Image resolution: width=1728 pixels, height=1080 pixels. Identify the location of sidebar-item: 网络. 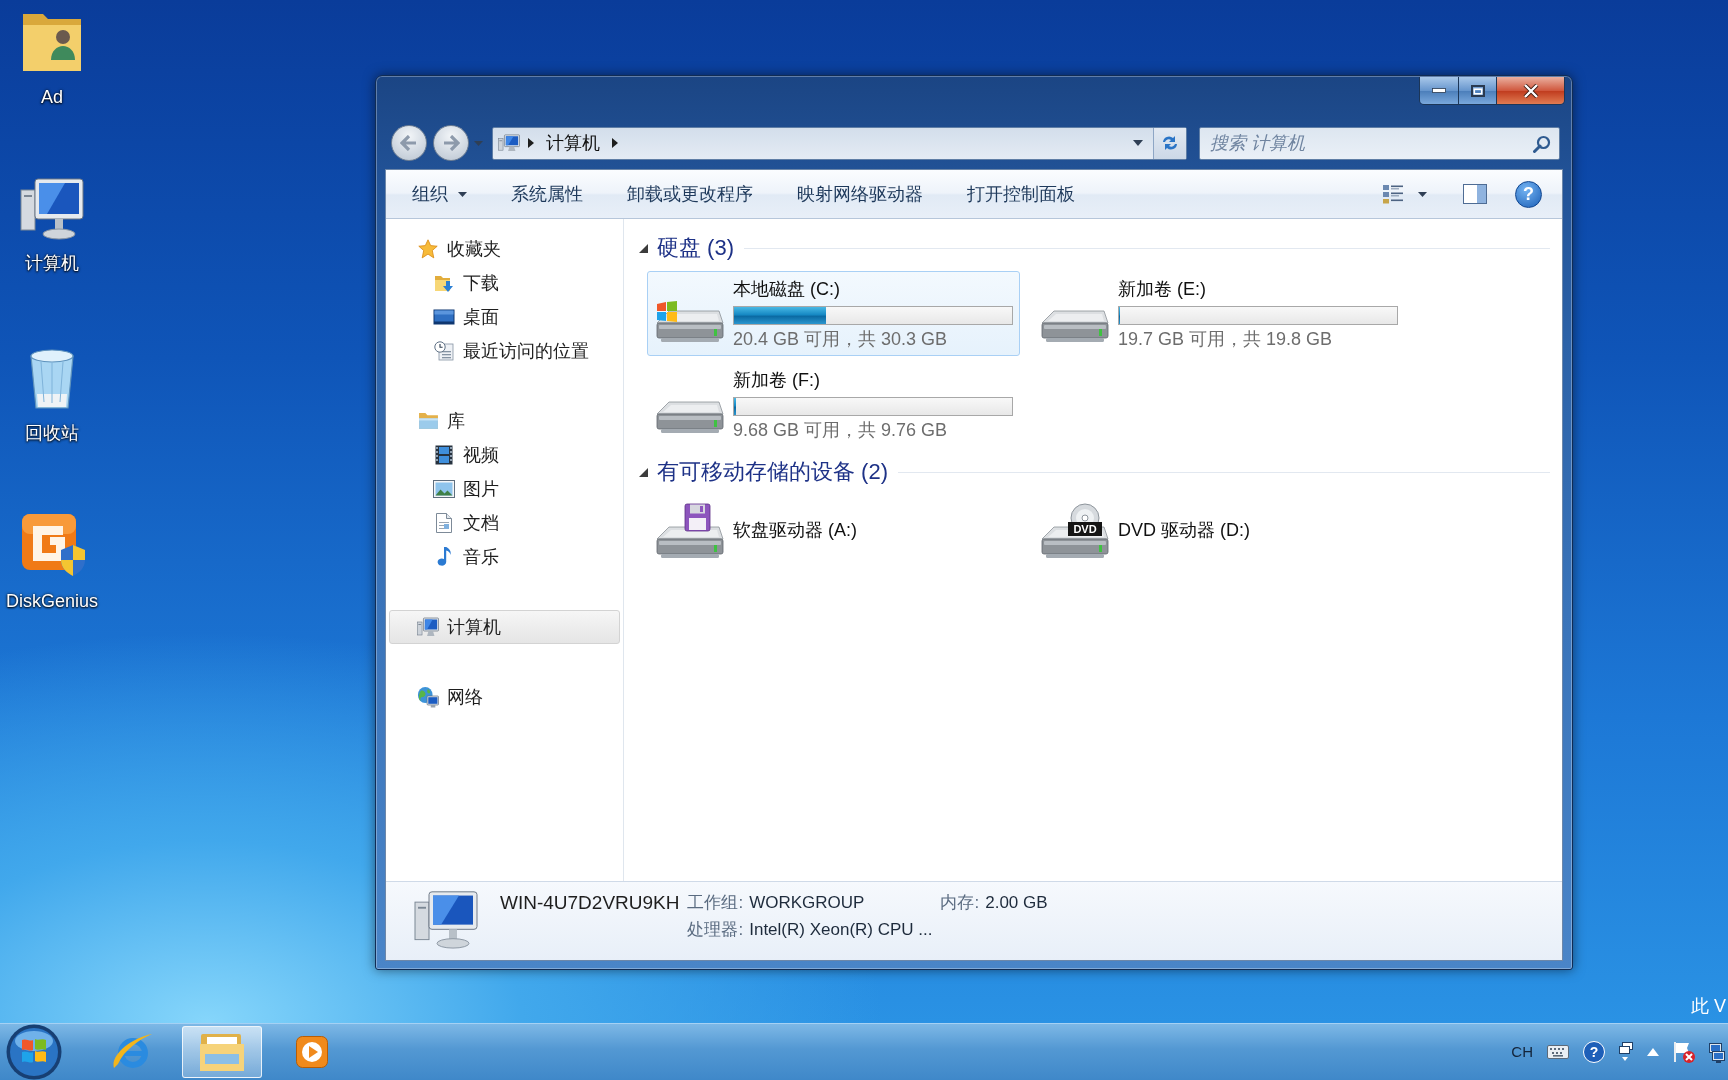
(504, 697).